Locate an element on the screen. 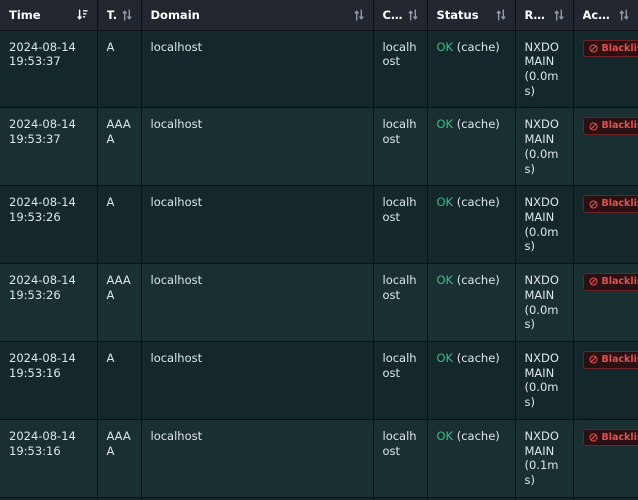 The width and height of the screenshot is (638, 500). cell-time: 2024-08-14 19:53:26 is located at coordinates (49, 302).